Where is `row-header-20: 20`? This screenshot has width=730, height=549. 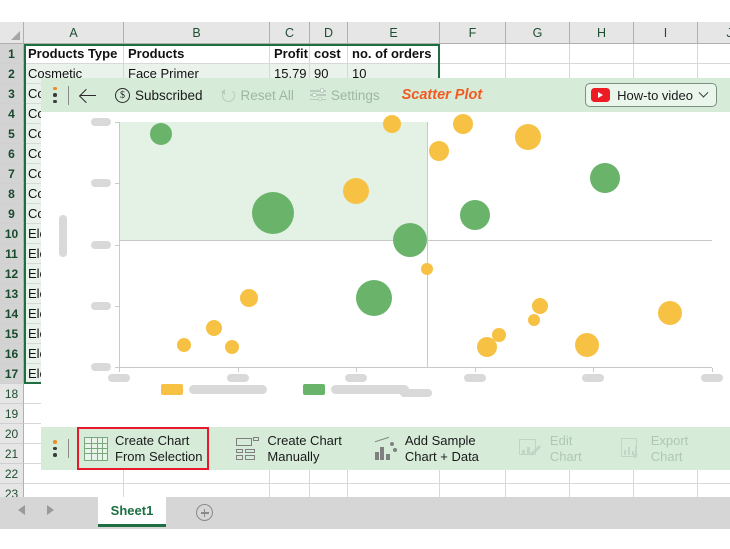
row-header-20: 20 is located at coordinates (12, 434).